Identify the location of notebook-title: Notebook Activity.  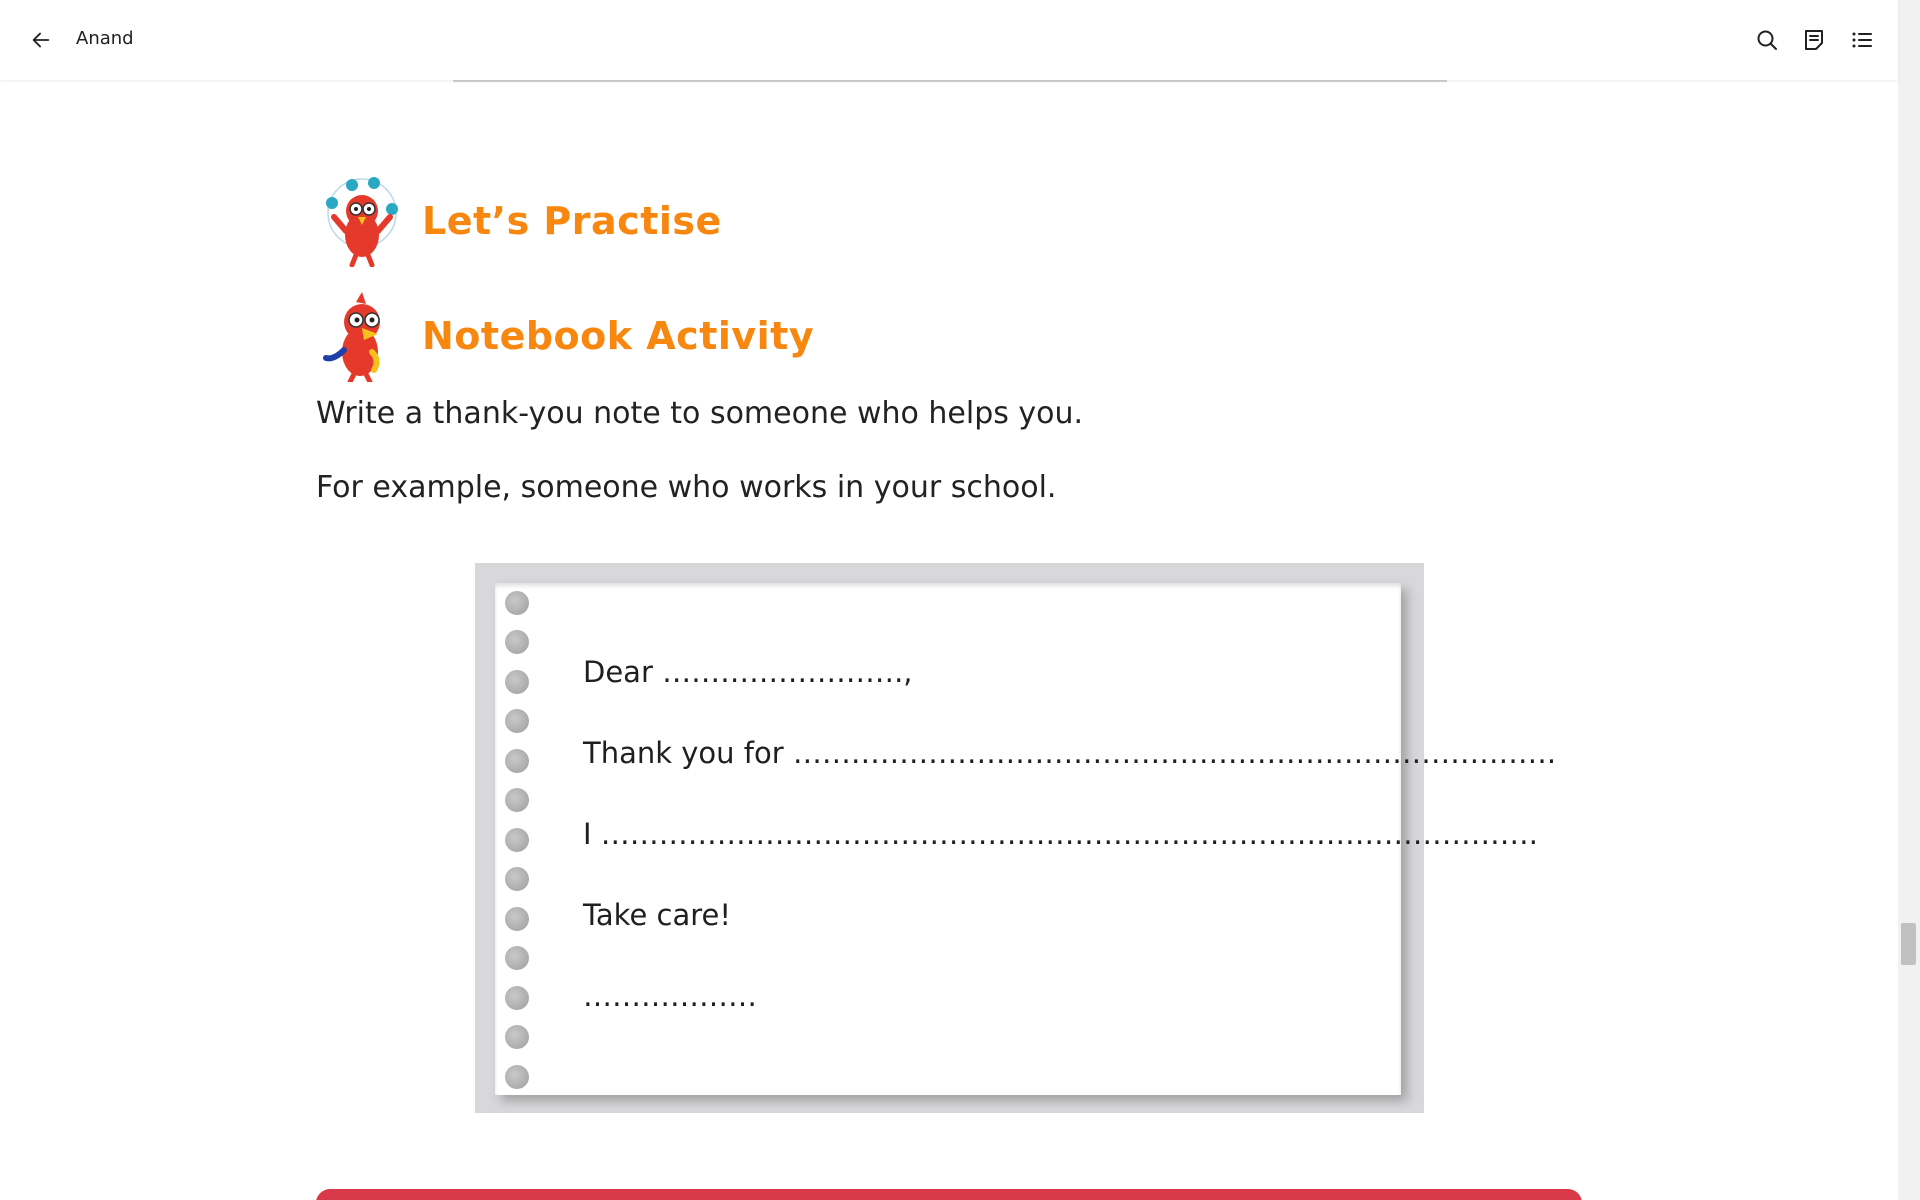
(618, 336).